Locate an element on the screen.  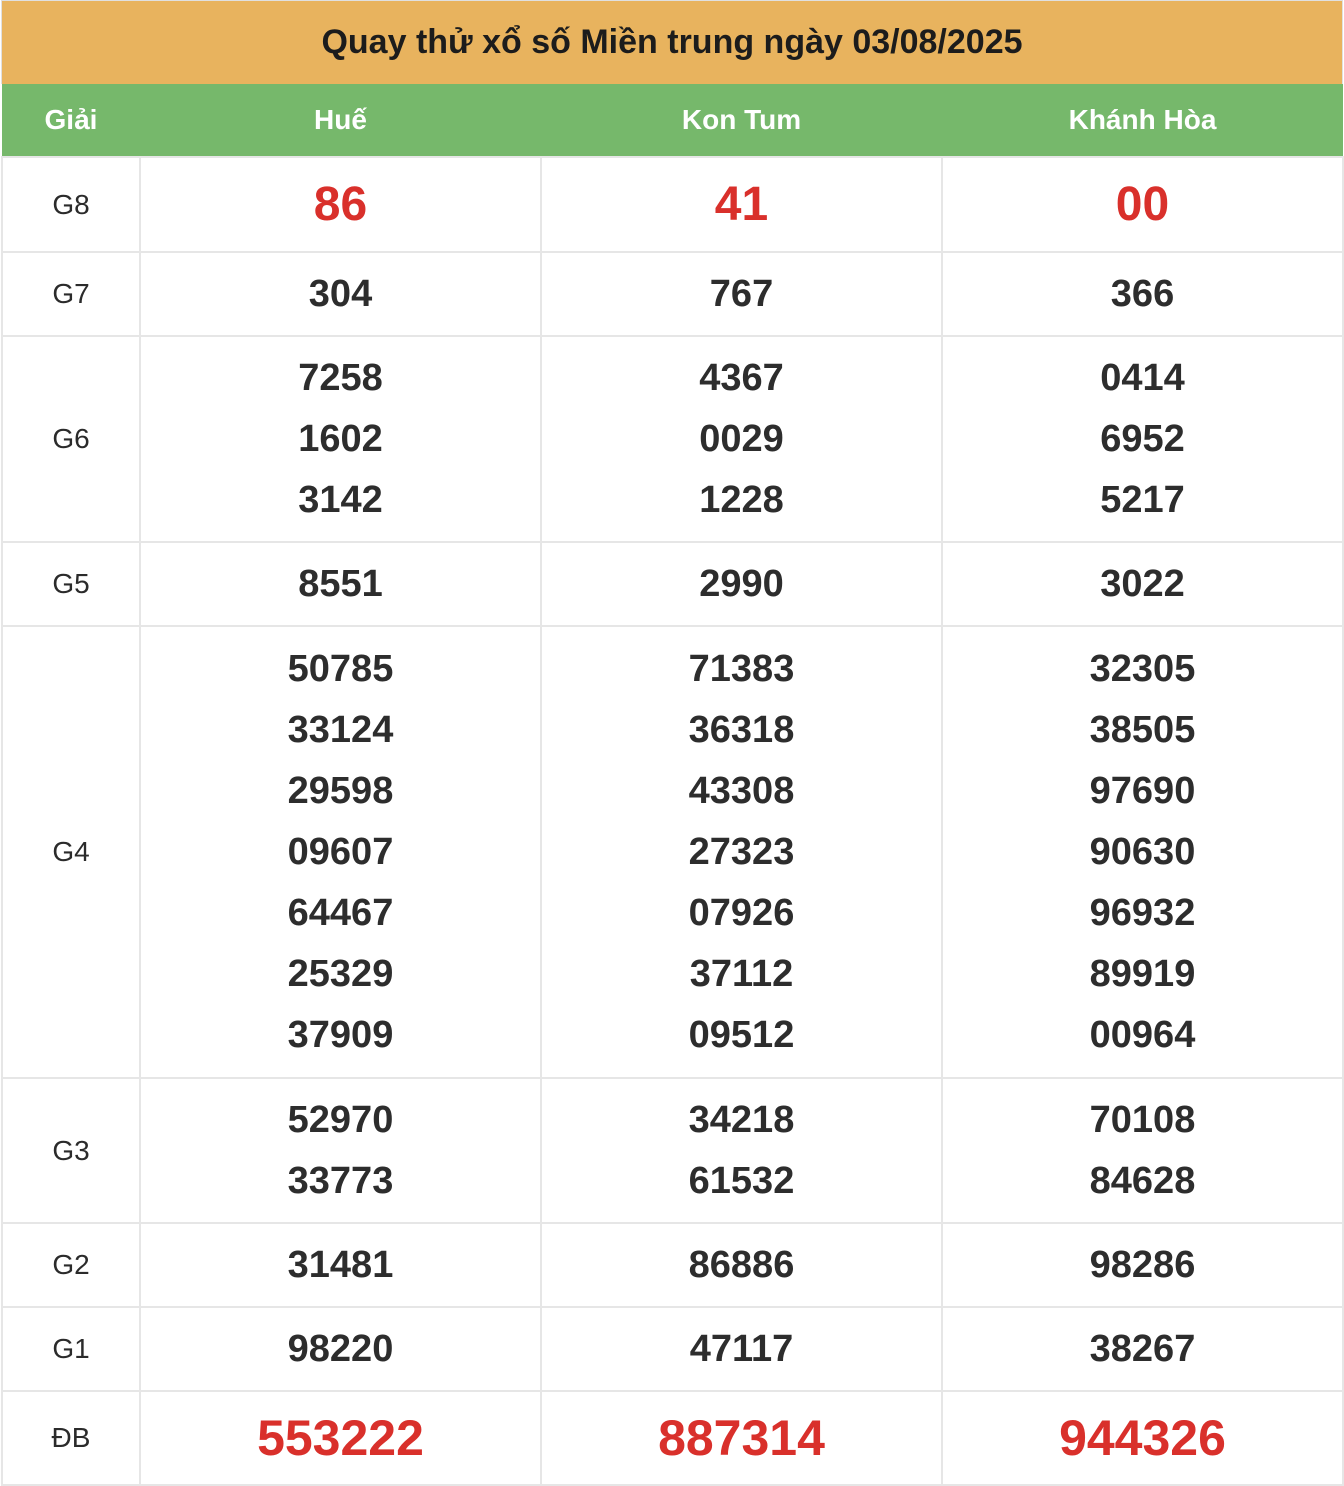
result-number: 70108 is located at coordinates (1142, 1119).